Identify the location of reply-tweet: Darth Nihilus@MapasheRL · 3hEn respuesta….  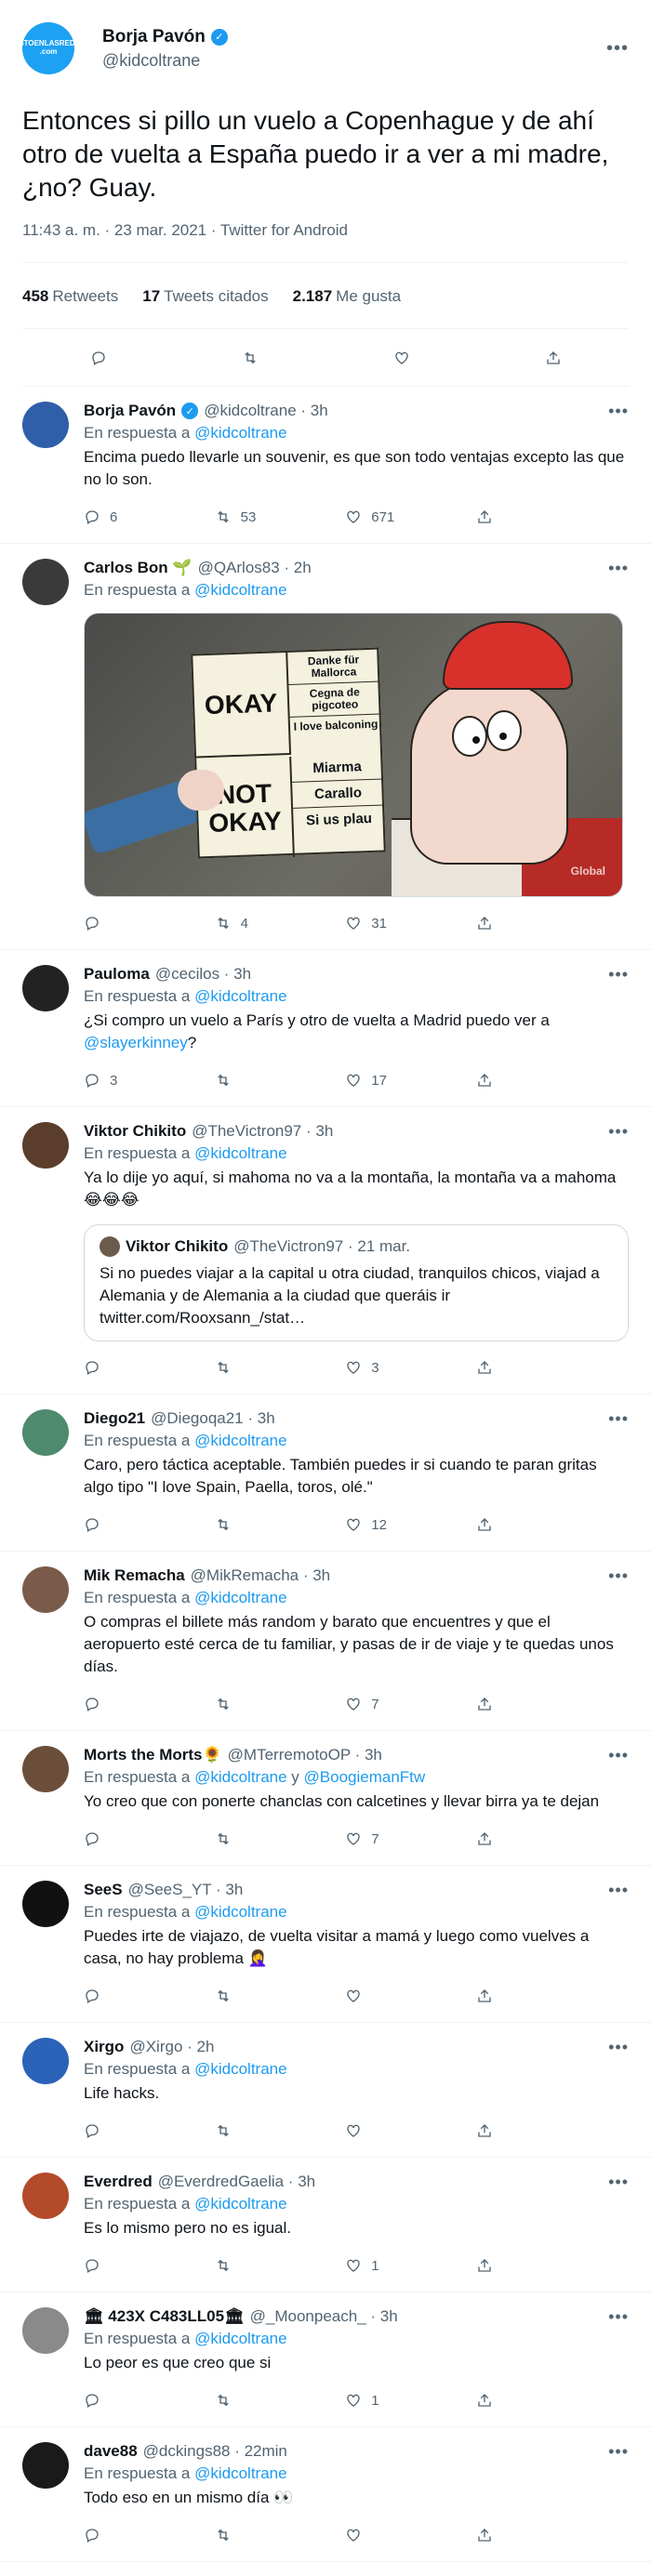
(325, 2569).